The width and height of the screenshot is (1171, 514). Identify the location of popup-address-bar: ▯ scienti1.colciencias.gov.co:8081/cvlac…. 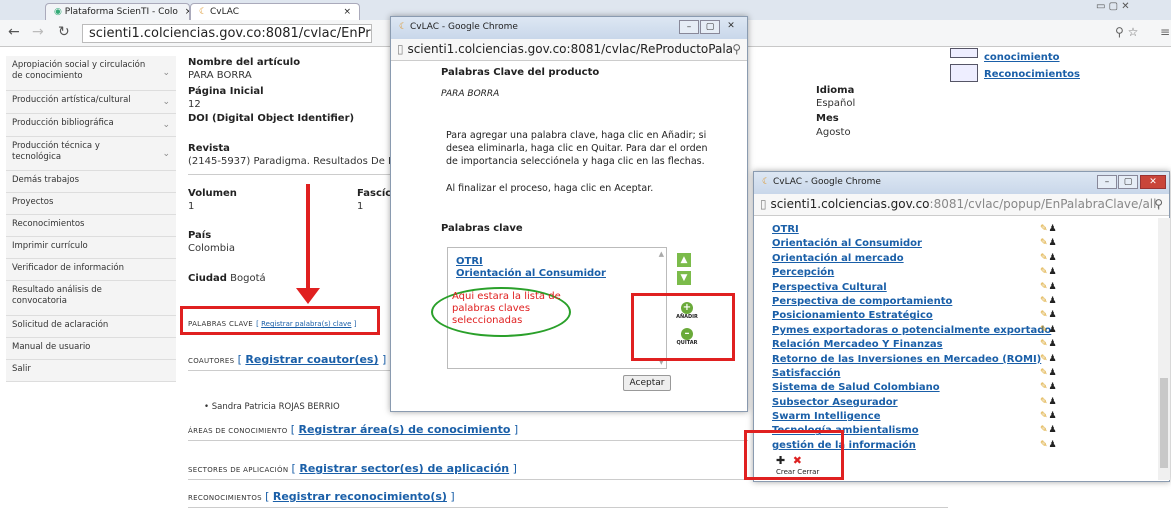
(569, 50).